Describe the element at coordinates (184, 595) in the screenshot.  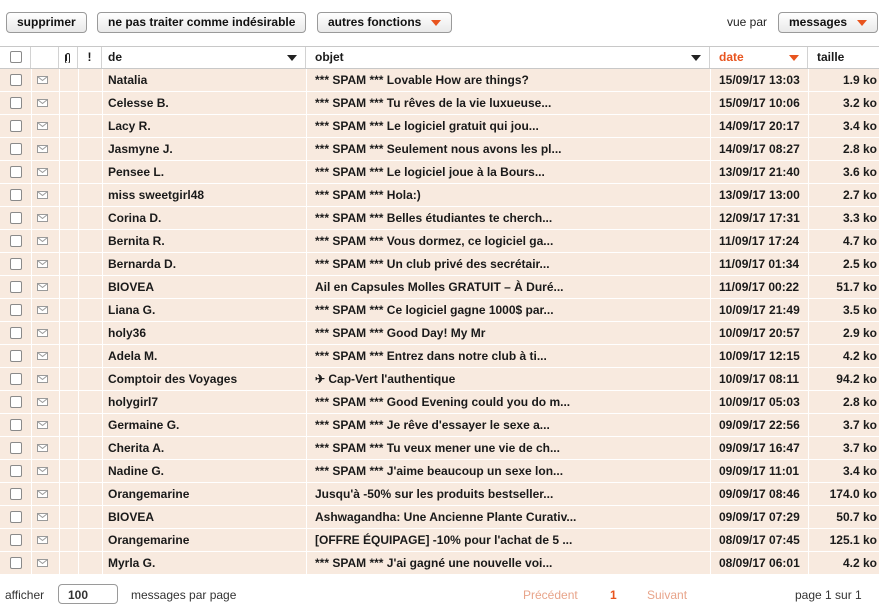
I see `per-page-suffix: messages par page` at that location.